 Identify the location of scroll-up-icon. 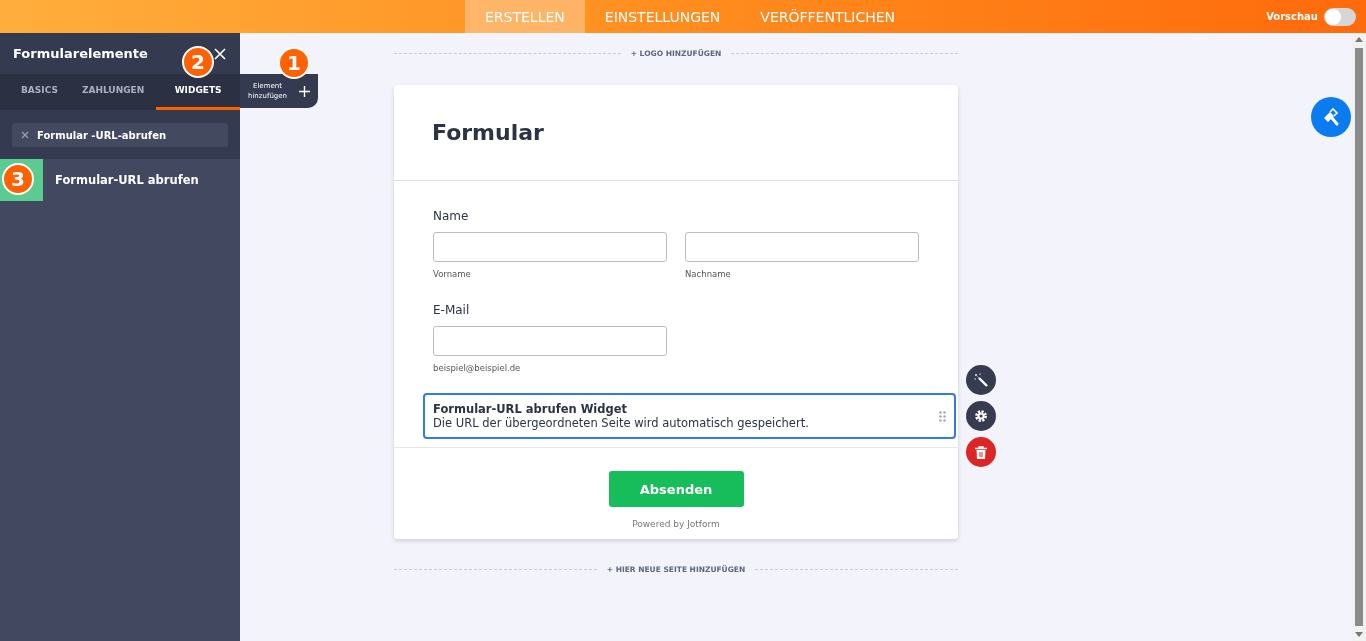
(1359, 39).